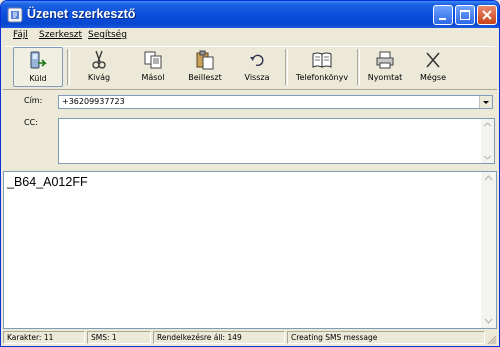 This screenshot has width=500, height=347. What do you see at coordinates (322, 77) in the screenshot?
I see `phonebook-label: Telefonkönyv` at bounding box center [322, 77].